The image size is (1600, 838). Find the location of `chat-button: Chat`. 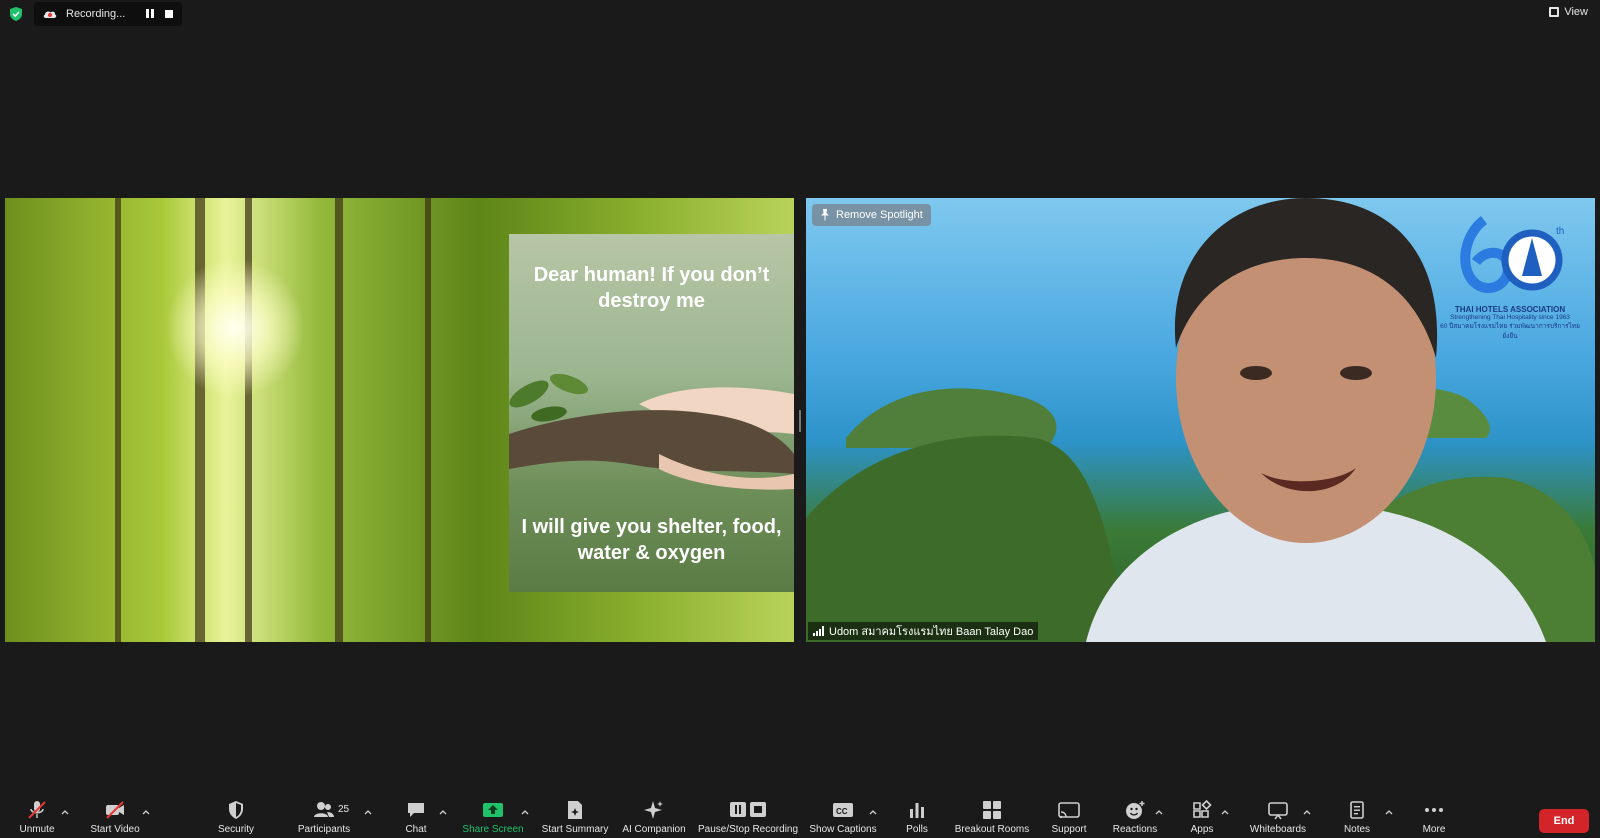

chat-button: Chat is located at coordinates (416, 817).